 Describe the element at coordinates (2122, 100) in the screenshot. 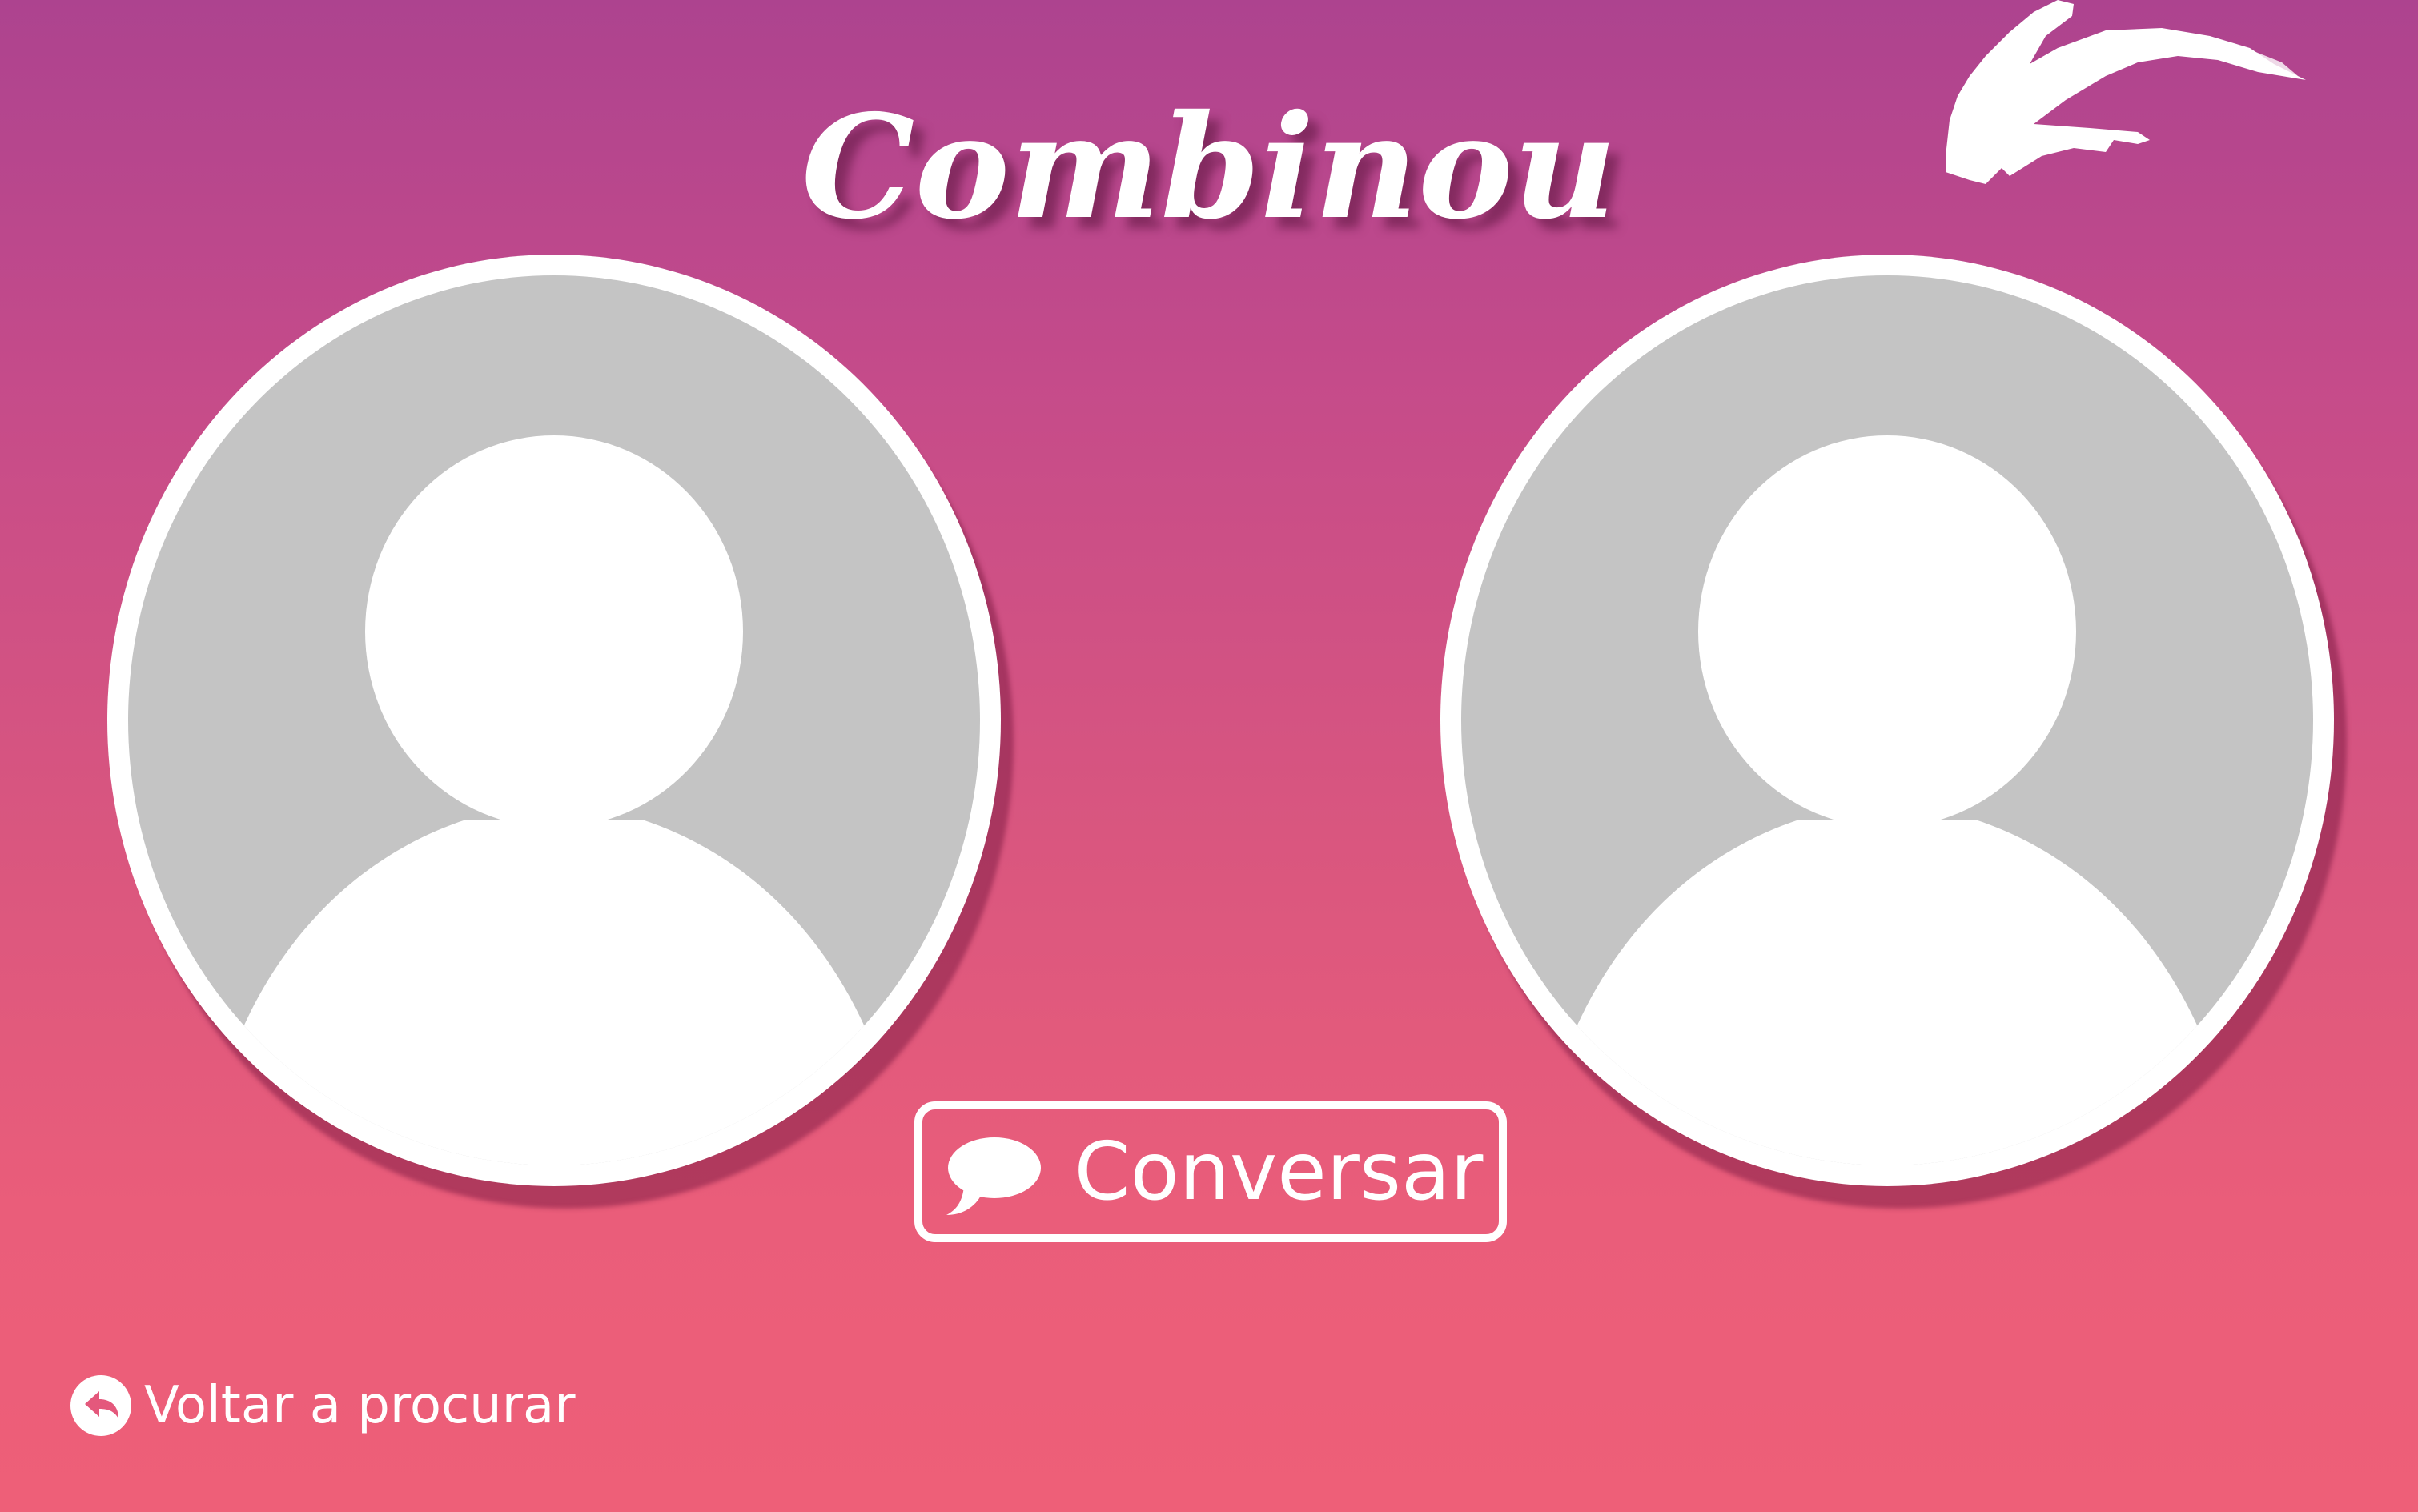

I see `brush-arrow-left-icon` at that location.